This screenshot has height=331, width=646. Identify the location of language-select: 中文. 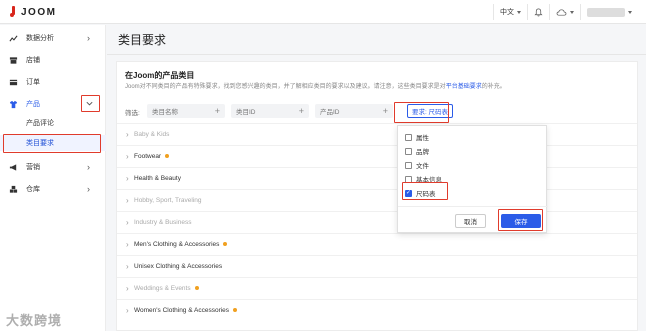
(510, 12).